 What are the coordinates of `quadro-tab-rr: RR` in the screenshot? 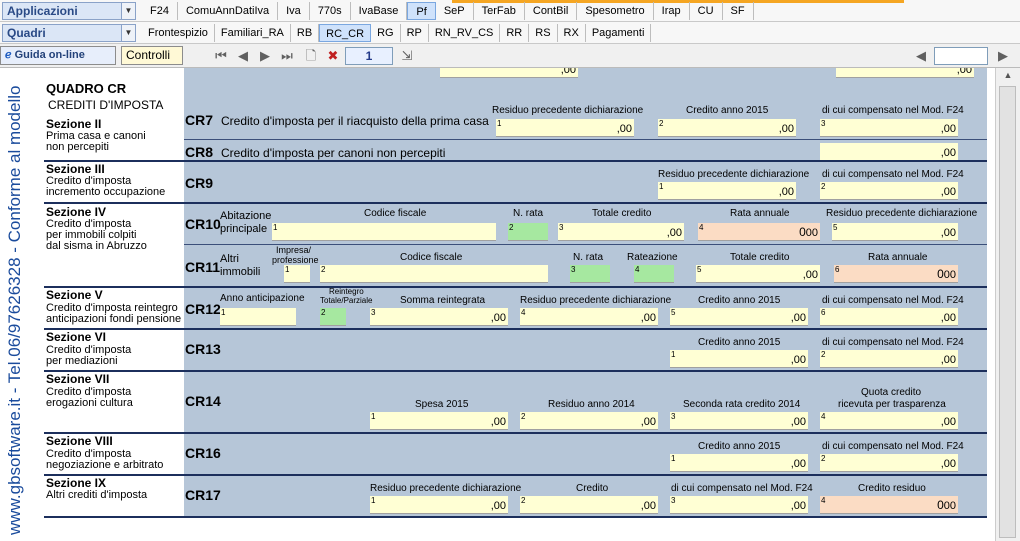 It's located at (515, 33).